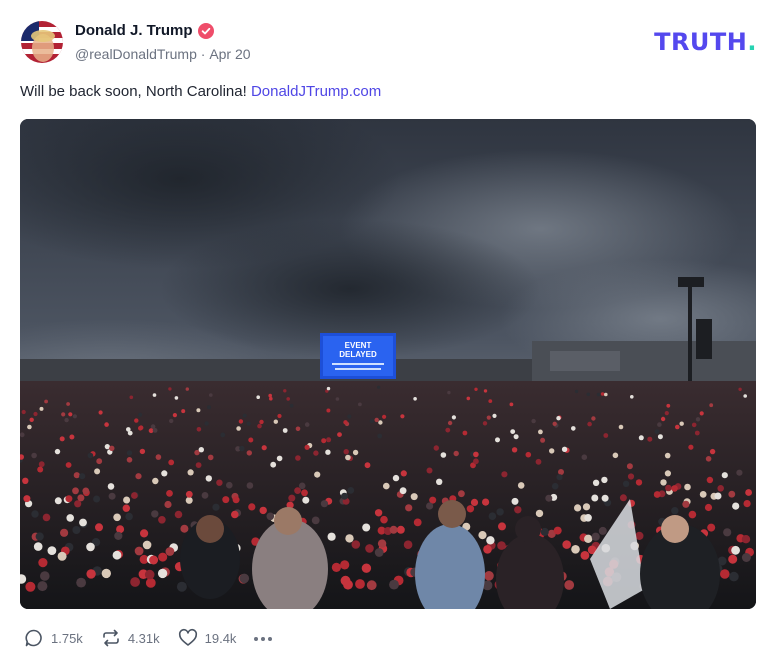 This screenshot has height=671, width=777. I want to click on like-button: 19.4k, so click(207, 638).